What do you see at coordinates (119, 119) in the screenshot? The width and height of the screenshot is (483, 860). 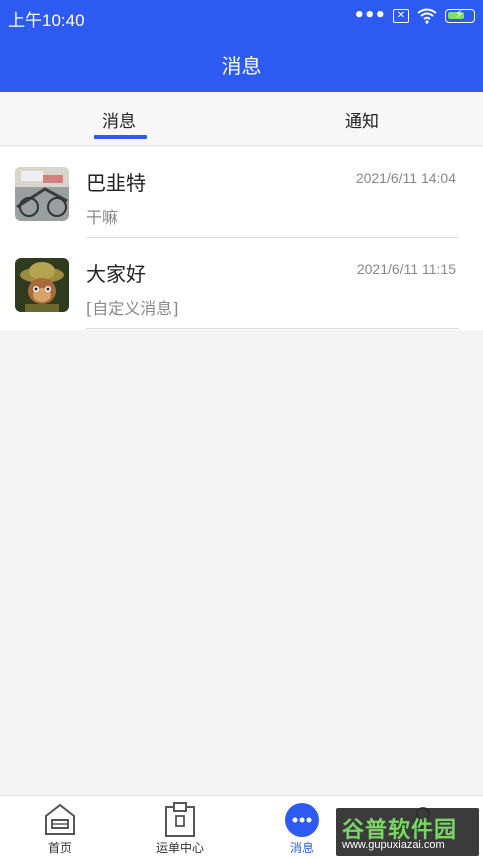 I see `tab-messages: 消息` at bounding box center [119, 119].